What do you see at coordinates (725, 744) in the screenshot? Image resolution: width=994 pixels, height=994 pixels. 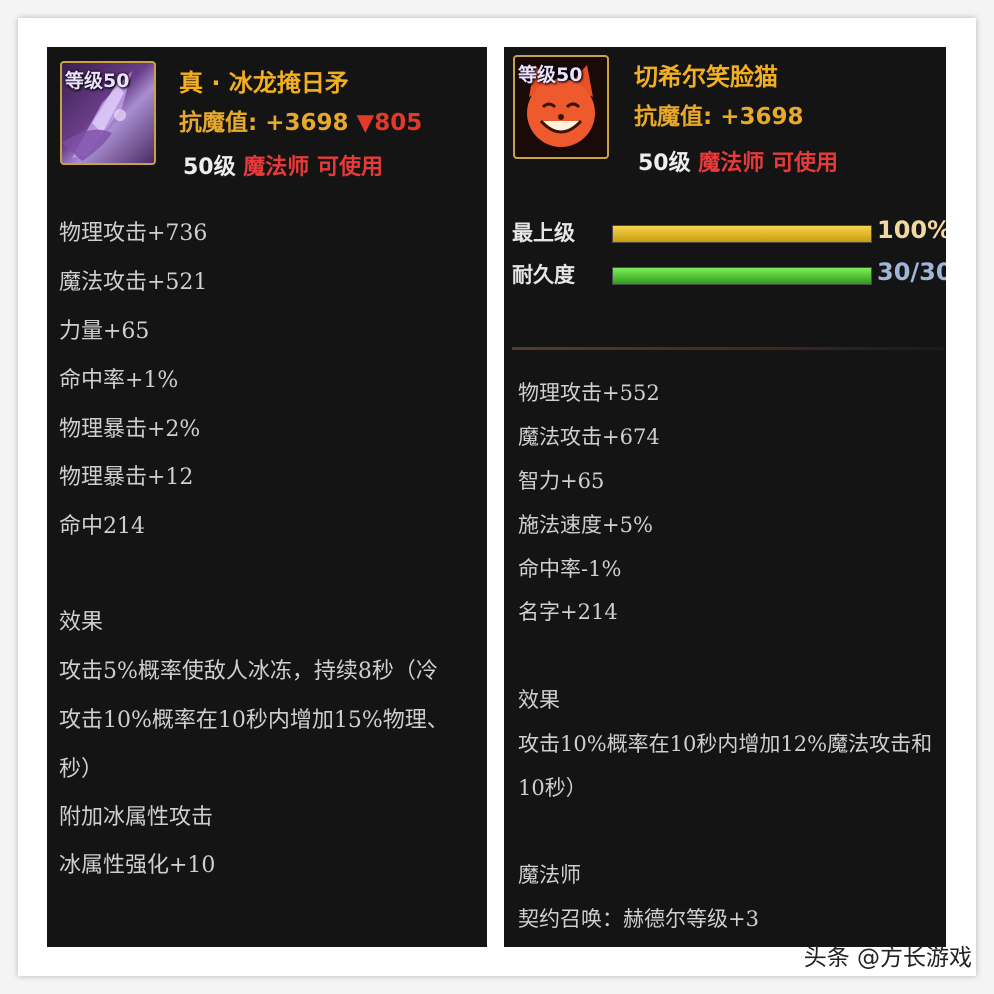 I see `effect-line: 攻击10%概率在10秒内增加12%魔法攻击和` at bounding box center [725, 744].